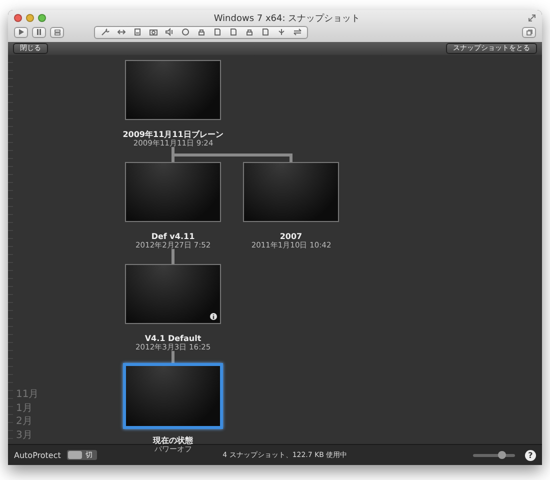  What do you see at coordinates (291, 237) in the screenshot?
I see `snapshot-name: 2007` at bounding box center [291, 237].